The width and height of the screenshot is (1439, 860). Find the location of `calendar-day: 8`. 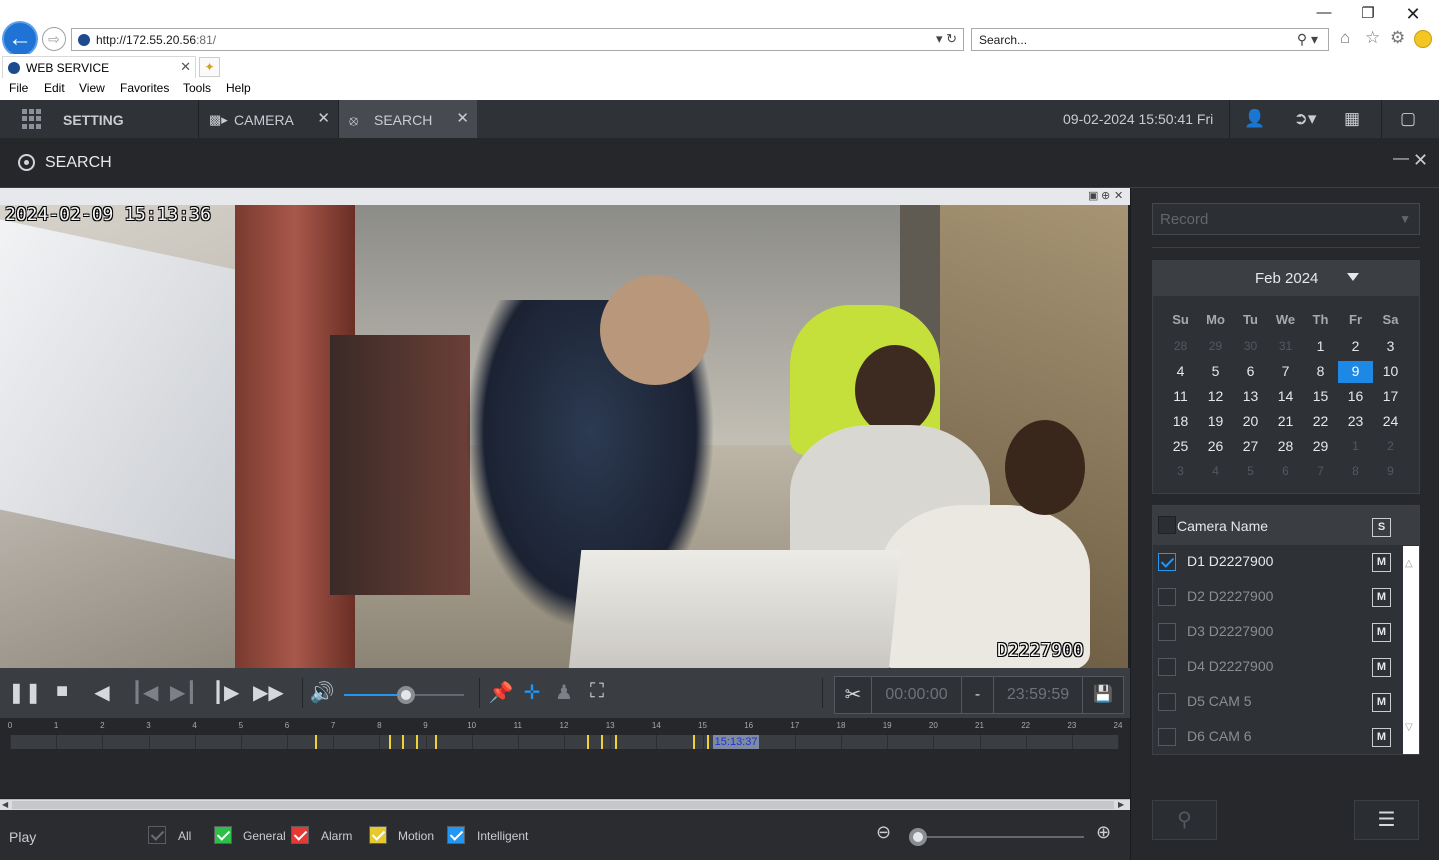

calendar-day: 8 is located at coordinates (1355, 472).